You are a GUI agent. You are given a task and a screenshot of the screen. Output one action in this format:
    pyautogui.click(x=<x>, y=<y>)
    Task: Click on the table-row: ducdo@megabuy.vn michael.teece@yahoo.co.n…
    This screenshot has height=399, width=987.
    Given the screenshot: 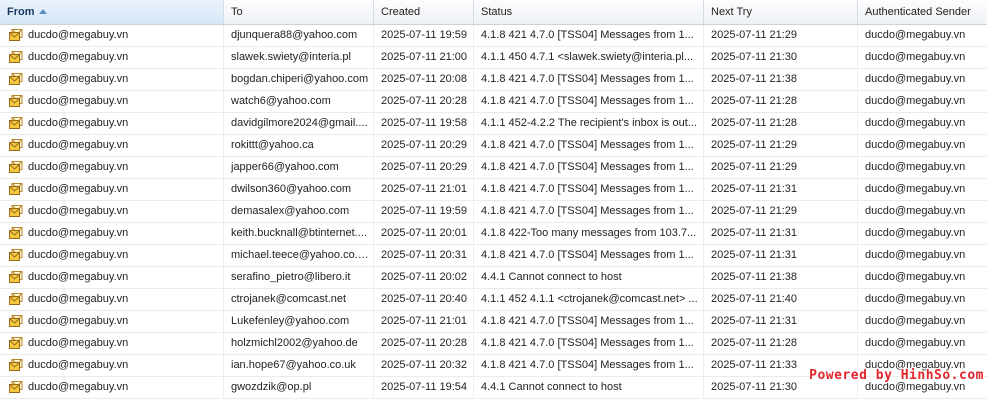 What is the action you would take?
    pyautogui.click(x=493, y=256)
    